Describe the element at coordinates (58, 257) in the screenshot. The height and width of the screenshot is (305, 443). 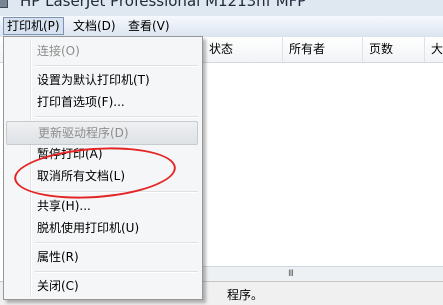
I see `menu-item-label: 属性(R)` at that location.